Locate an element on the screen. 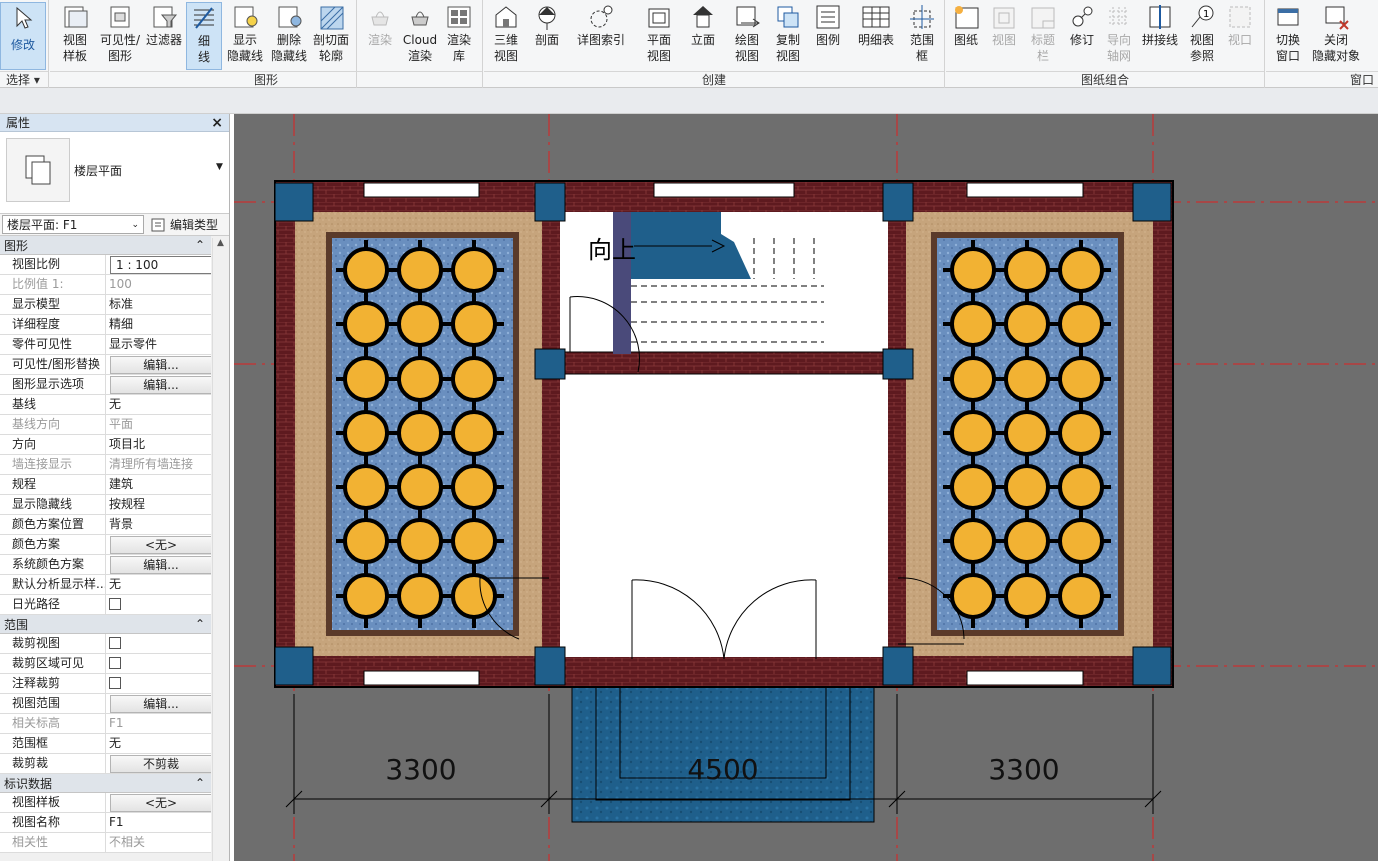  property-value: 清理所有墙连接 is located at coordinates (158, 464).